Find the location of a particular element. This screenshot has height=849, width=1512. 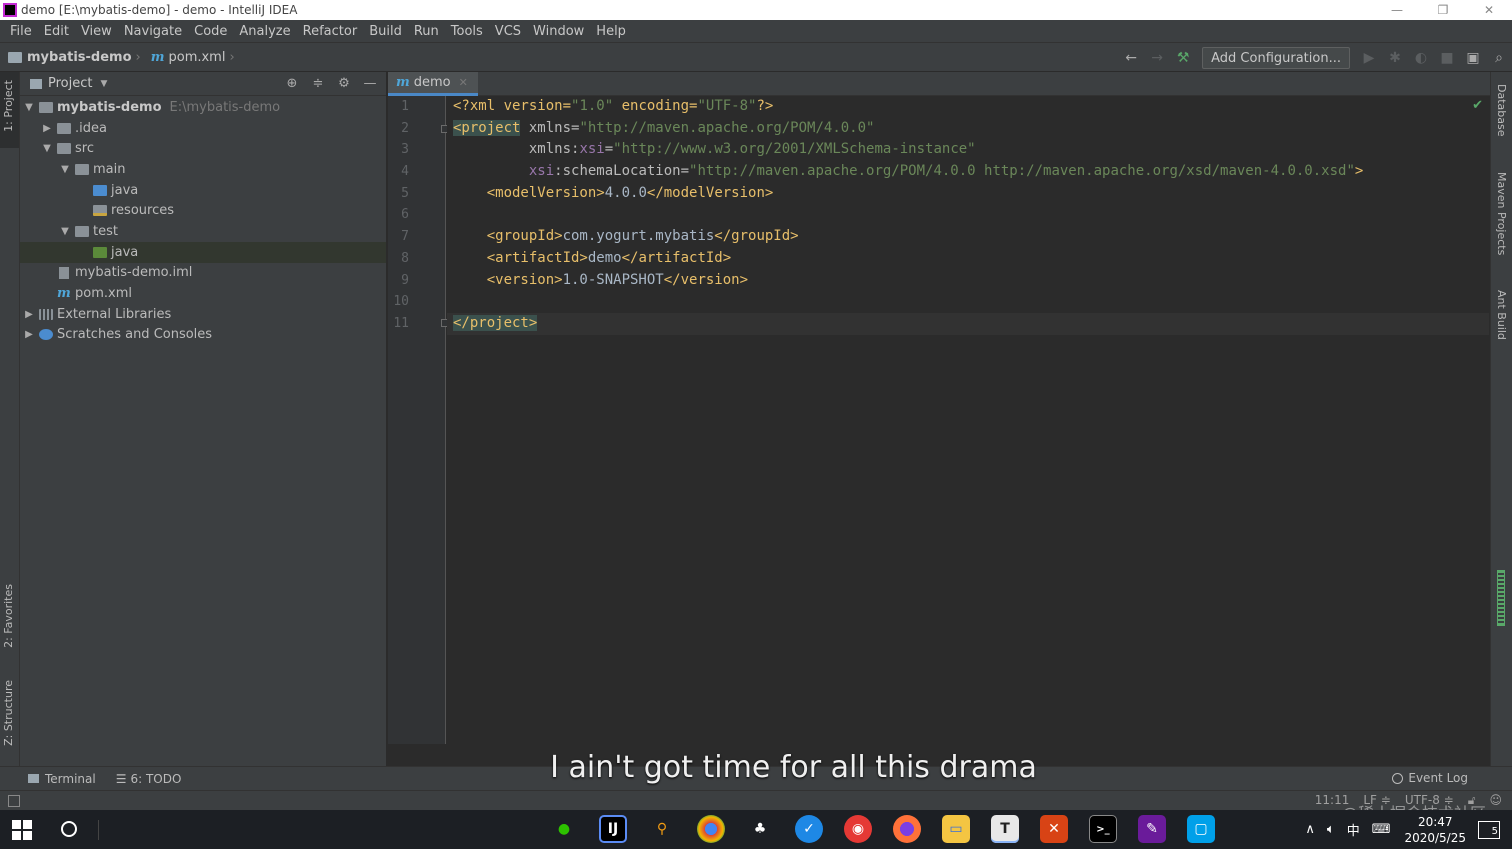

chevron-down-icon: ▼ is located at coordinates (103, 84).